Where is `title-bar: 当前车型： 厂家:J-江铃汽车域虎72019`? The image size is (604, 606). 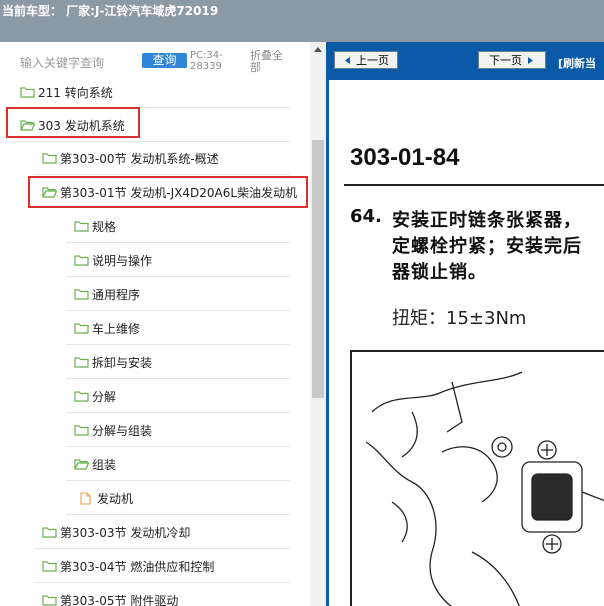 title-bar: 当前车型： 厂家:J-江铃汽车域虎72019 is located at coordinates (302, 21).